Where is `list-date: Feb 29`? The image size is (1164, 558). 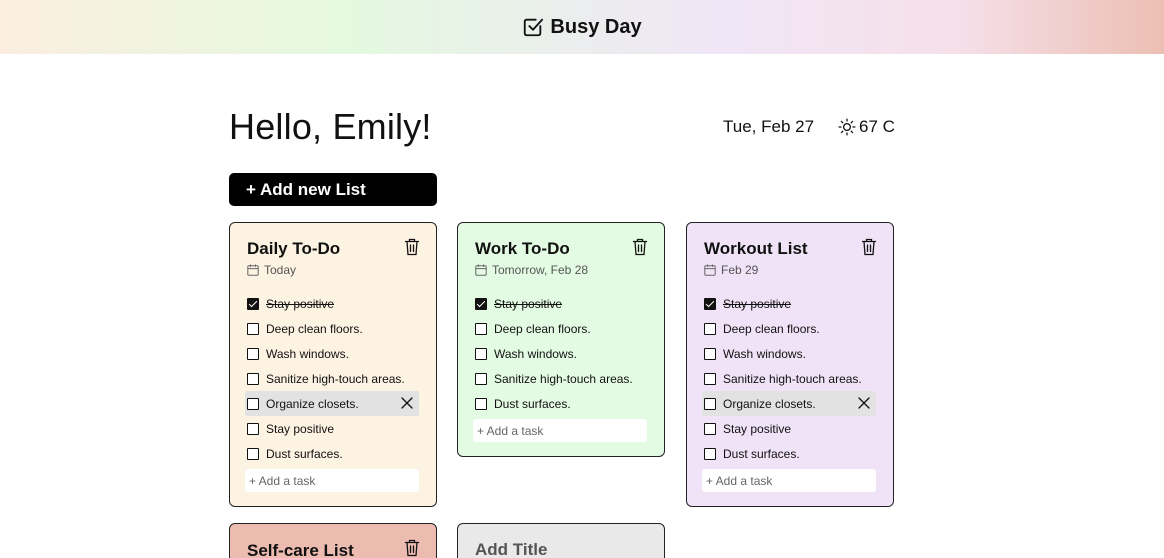 list-date: Feb 29 is located at coordinates (790, 270).